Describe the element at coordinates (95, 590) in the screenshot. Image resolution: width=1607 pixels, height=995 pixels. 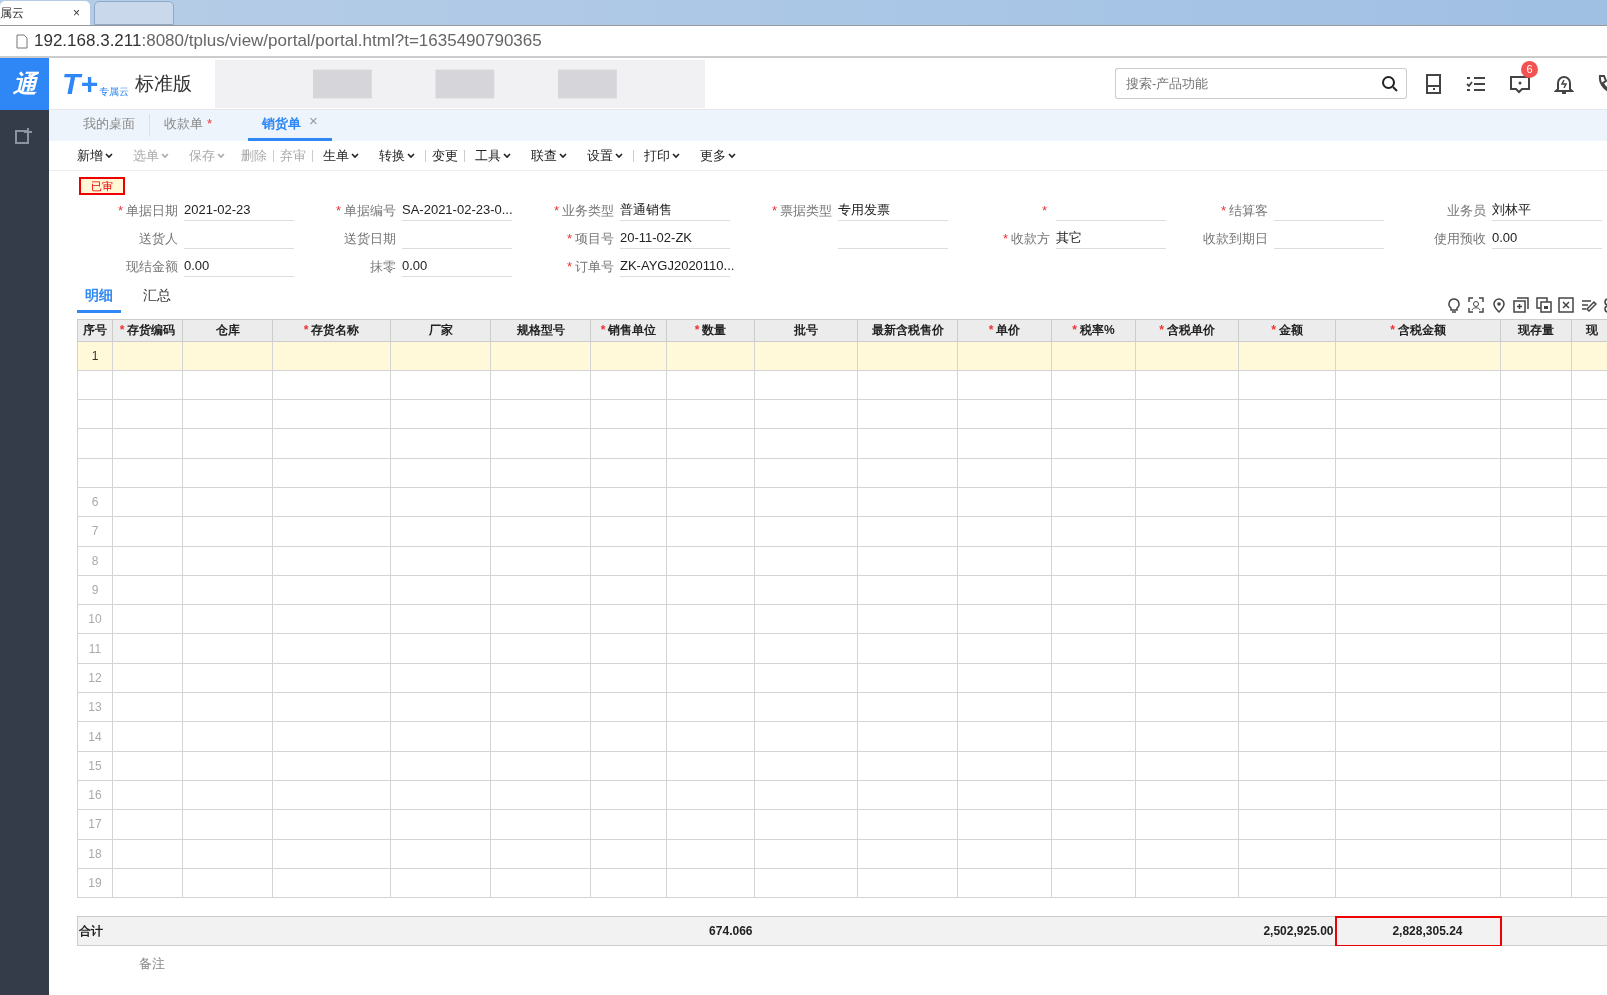
I see `row-number: 9` at that location.